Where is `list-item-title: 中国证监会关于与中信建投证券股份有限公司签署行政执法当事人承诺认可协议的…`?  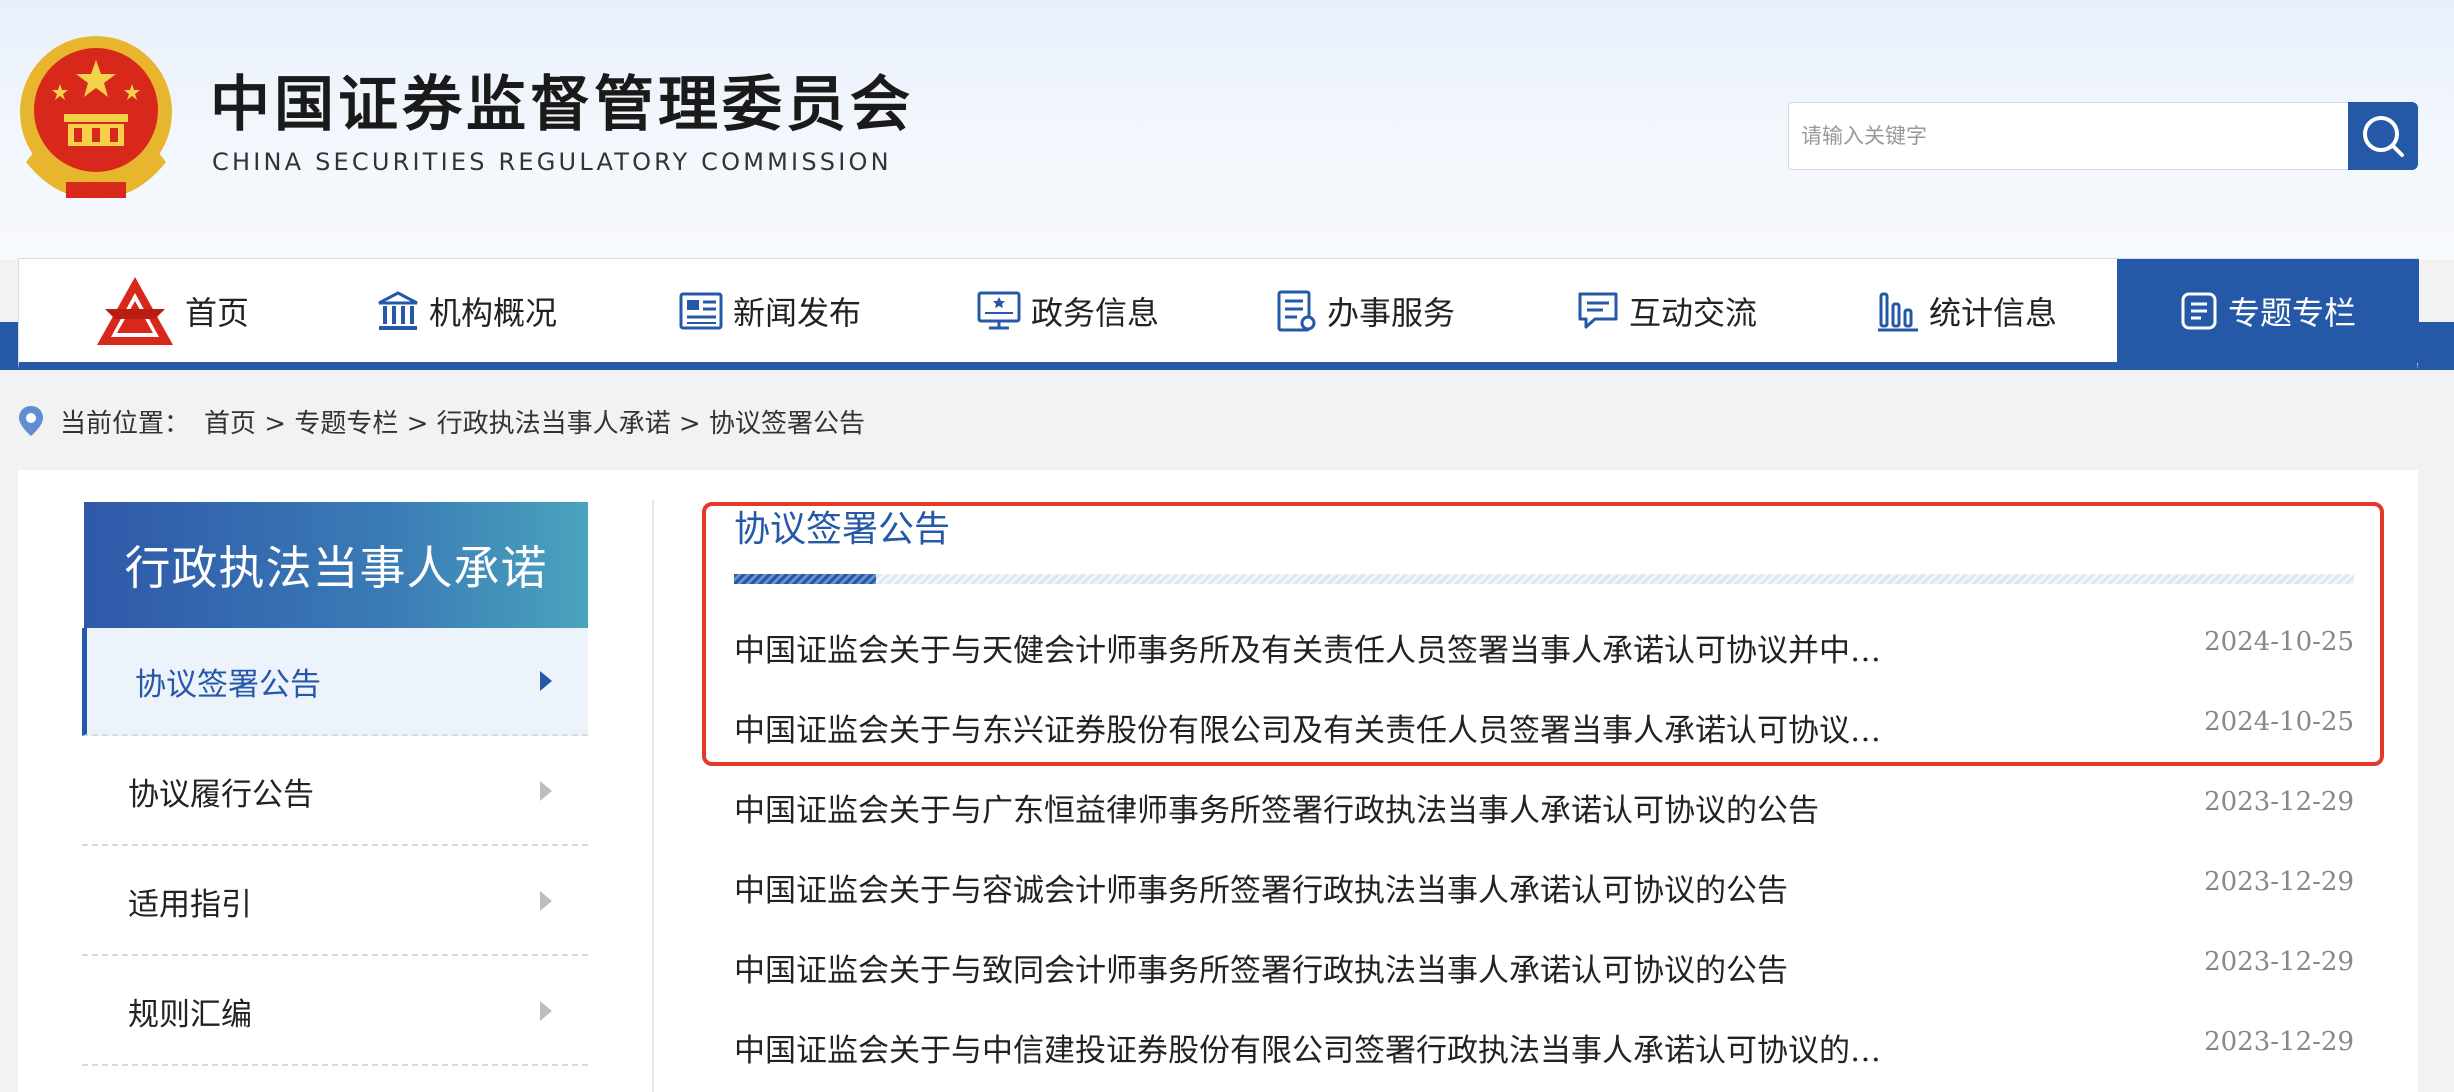 list-item-title: 中国证监会关于与中信建投证券股份有限公司签署行政执法当事人承诺认可协议的… is located at coordinates (1307, 1047).